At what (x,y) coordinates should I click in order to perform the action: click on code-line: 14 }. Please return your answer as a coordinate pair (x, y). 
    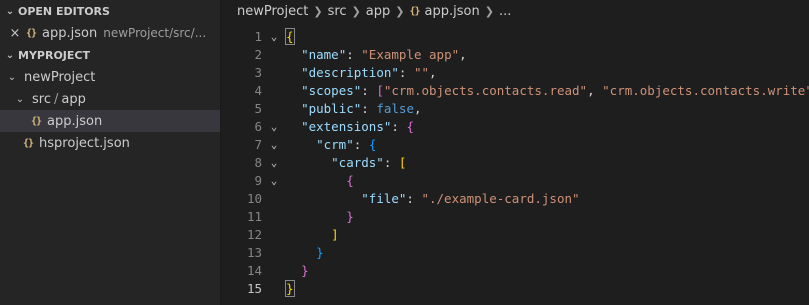
    Looking at the image, I should click on (515, 270).